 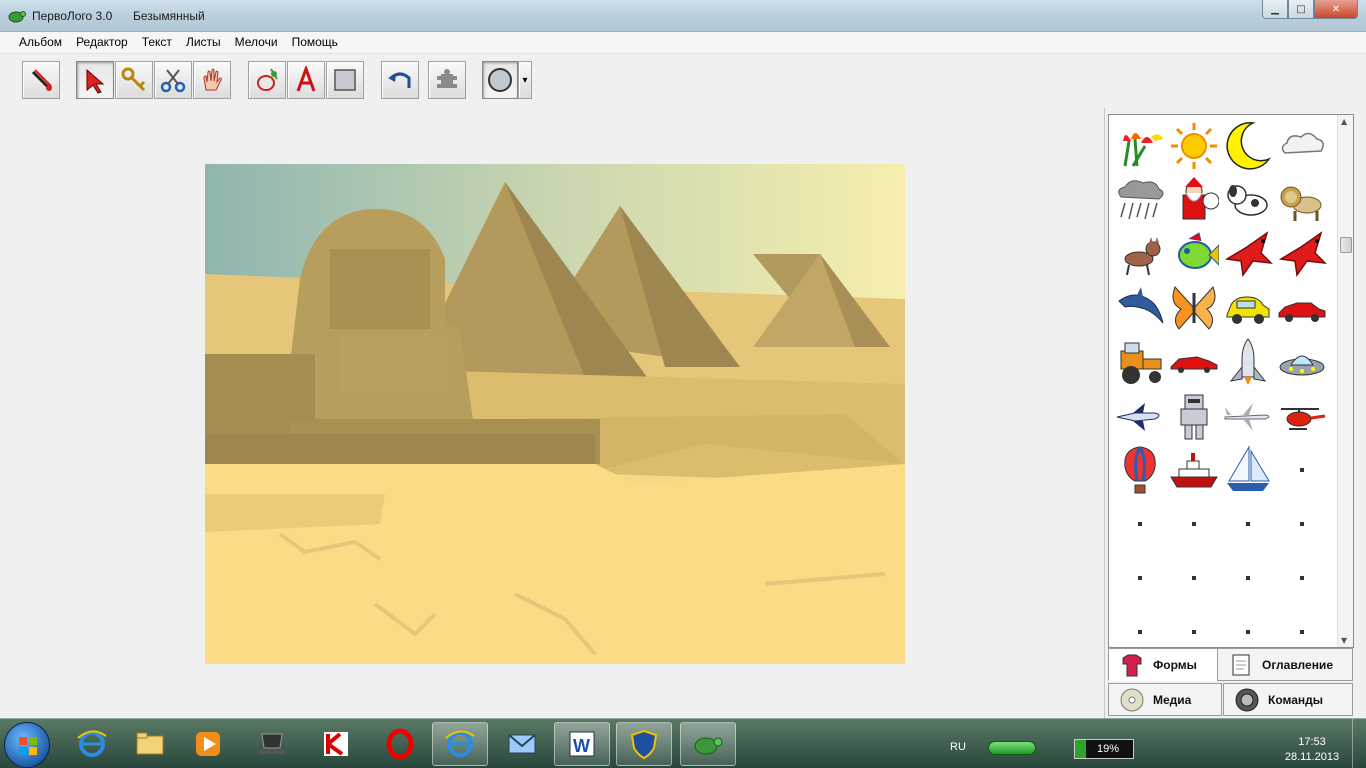 What do you see at coordinates (315, 42) in the screenshot?
I see `menu-help: Помощь` at bounding box center [315, 42].